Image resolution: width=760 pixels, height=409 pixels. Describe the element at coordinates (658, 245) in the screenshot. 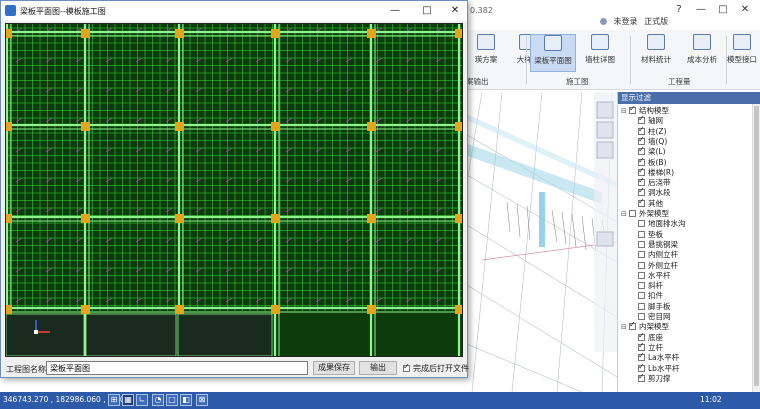

I see `tree-item: 悬挑钢梁` at that location.